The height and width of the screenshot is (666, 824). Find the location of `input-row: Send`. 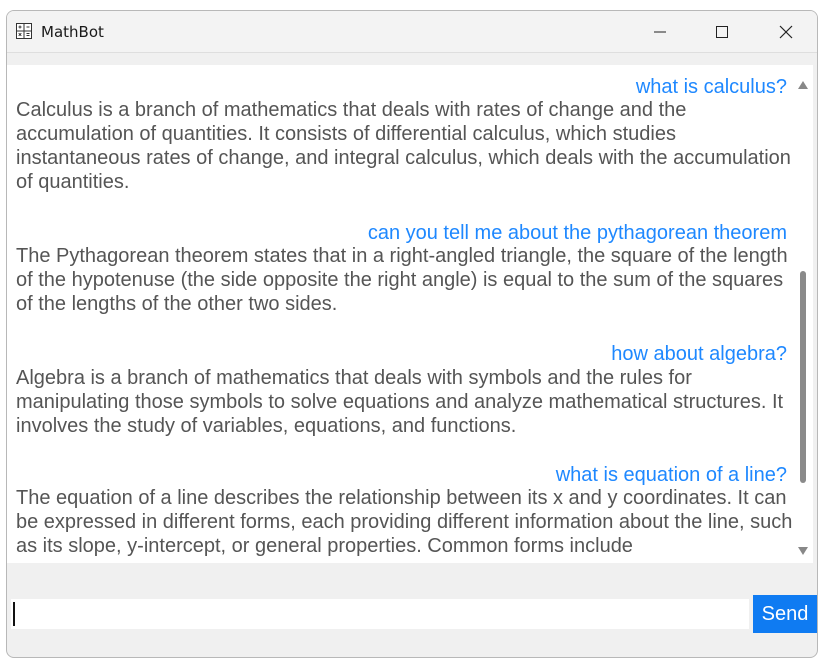

input-row: Send is located at coordinates (412, 615).